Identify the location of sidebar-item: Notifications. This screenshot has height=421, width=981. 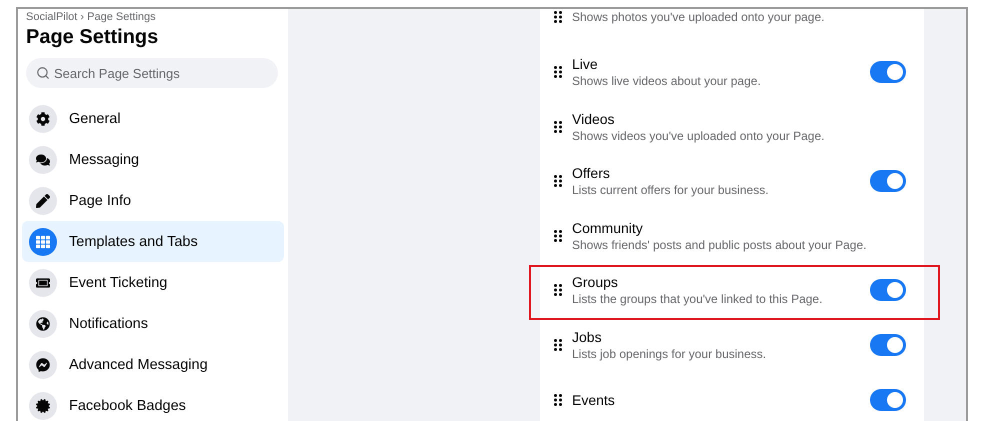
(153, 323).